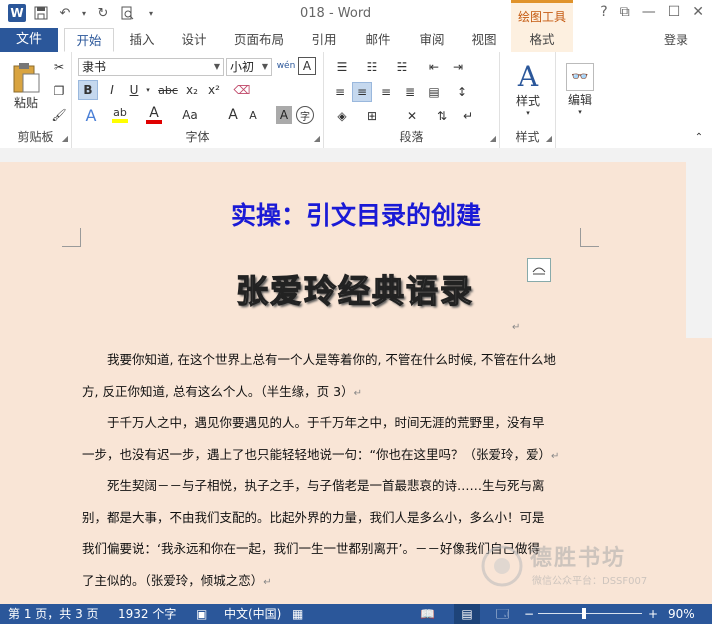 The image size is (712, 624). I want to click on italic-button: I, so click(112, 90).